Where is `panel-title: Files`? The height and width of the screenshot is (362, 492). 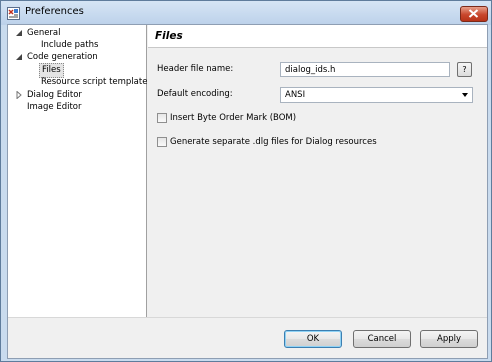 panel-title: Files is located at coordinates (169, 36).